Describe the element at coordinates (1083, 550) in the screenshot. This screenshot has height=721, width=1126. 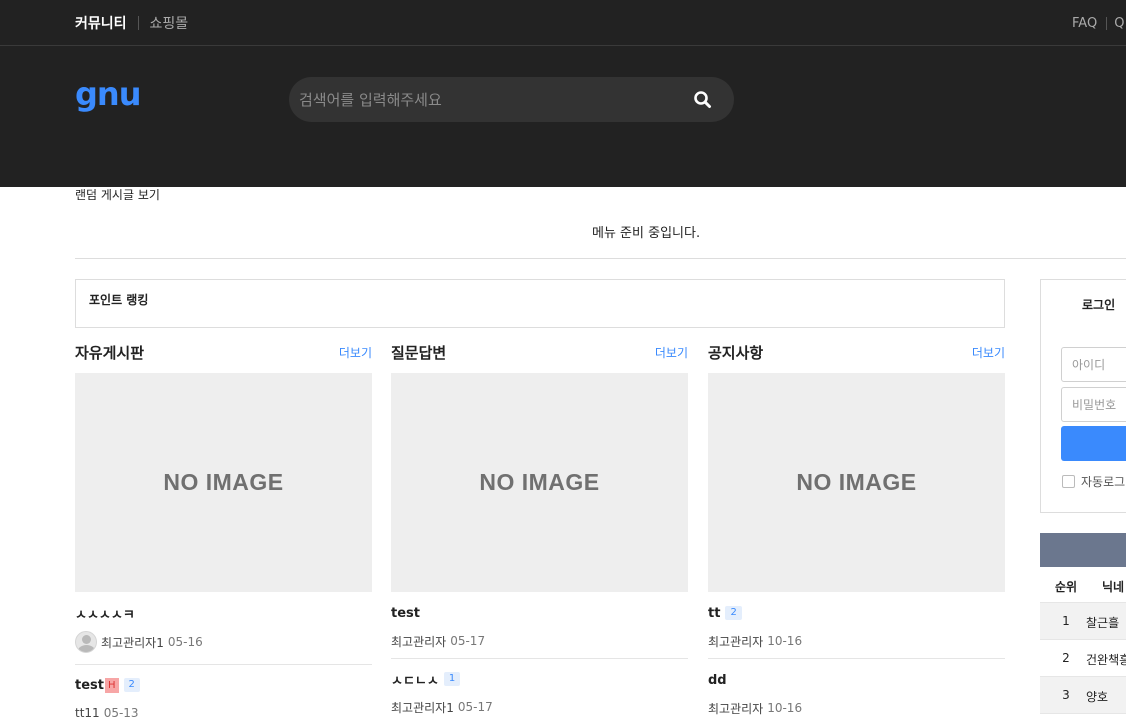
I see `ranking-header-bar` at that location.